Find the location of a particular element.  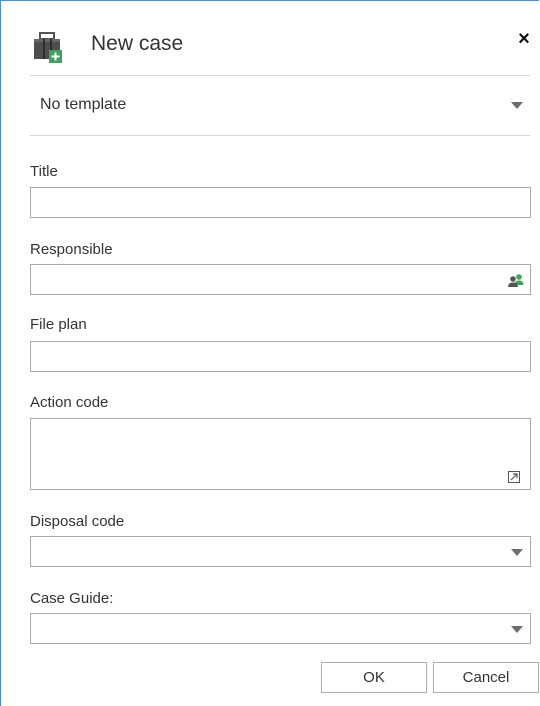

file-plan-label: File plan is located at coordinates (58, 324).